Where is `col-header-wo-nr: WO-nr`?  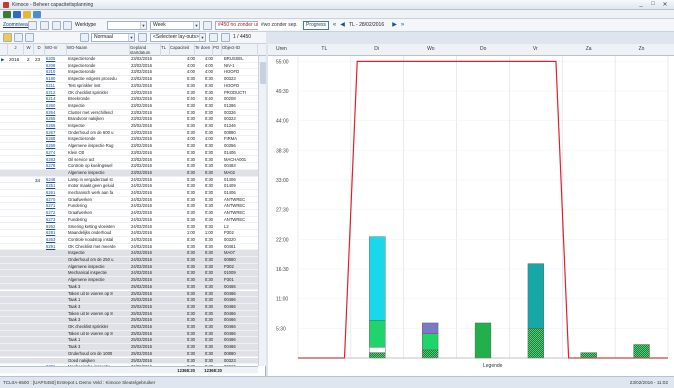
col-header-wo-nr: WO-nr is located at coordinates (56, 50).